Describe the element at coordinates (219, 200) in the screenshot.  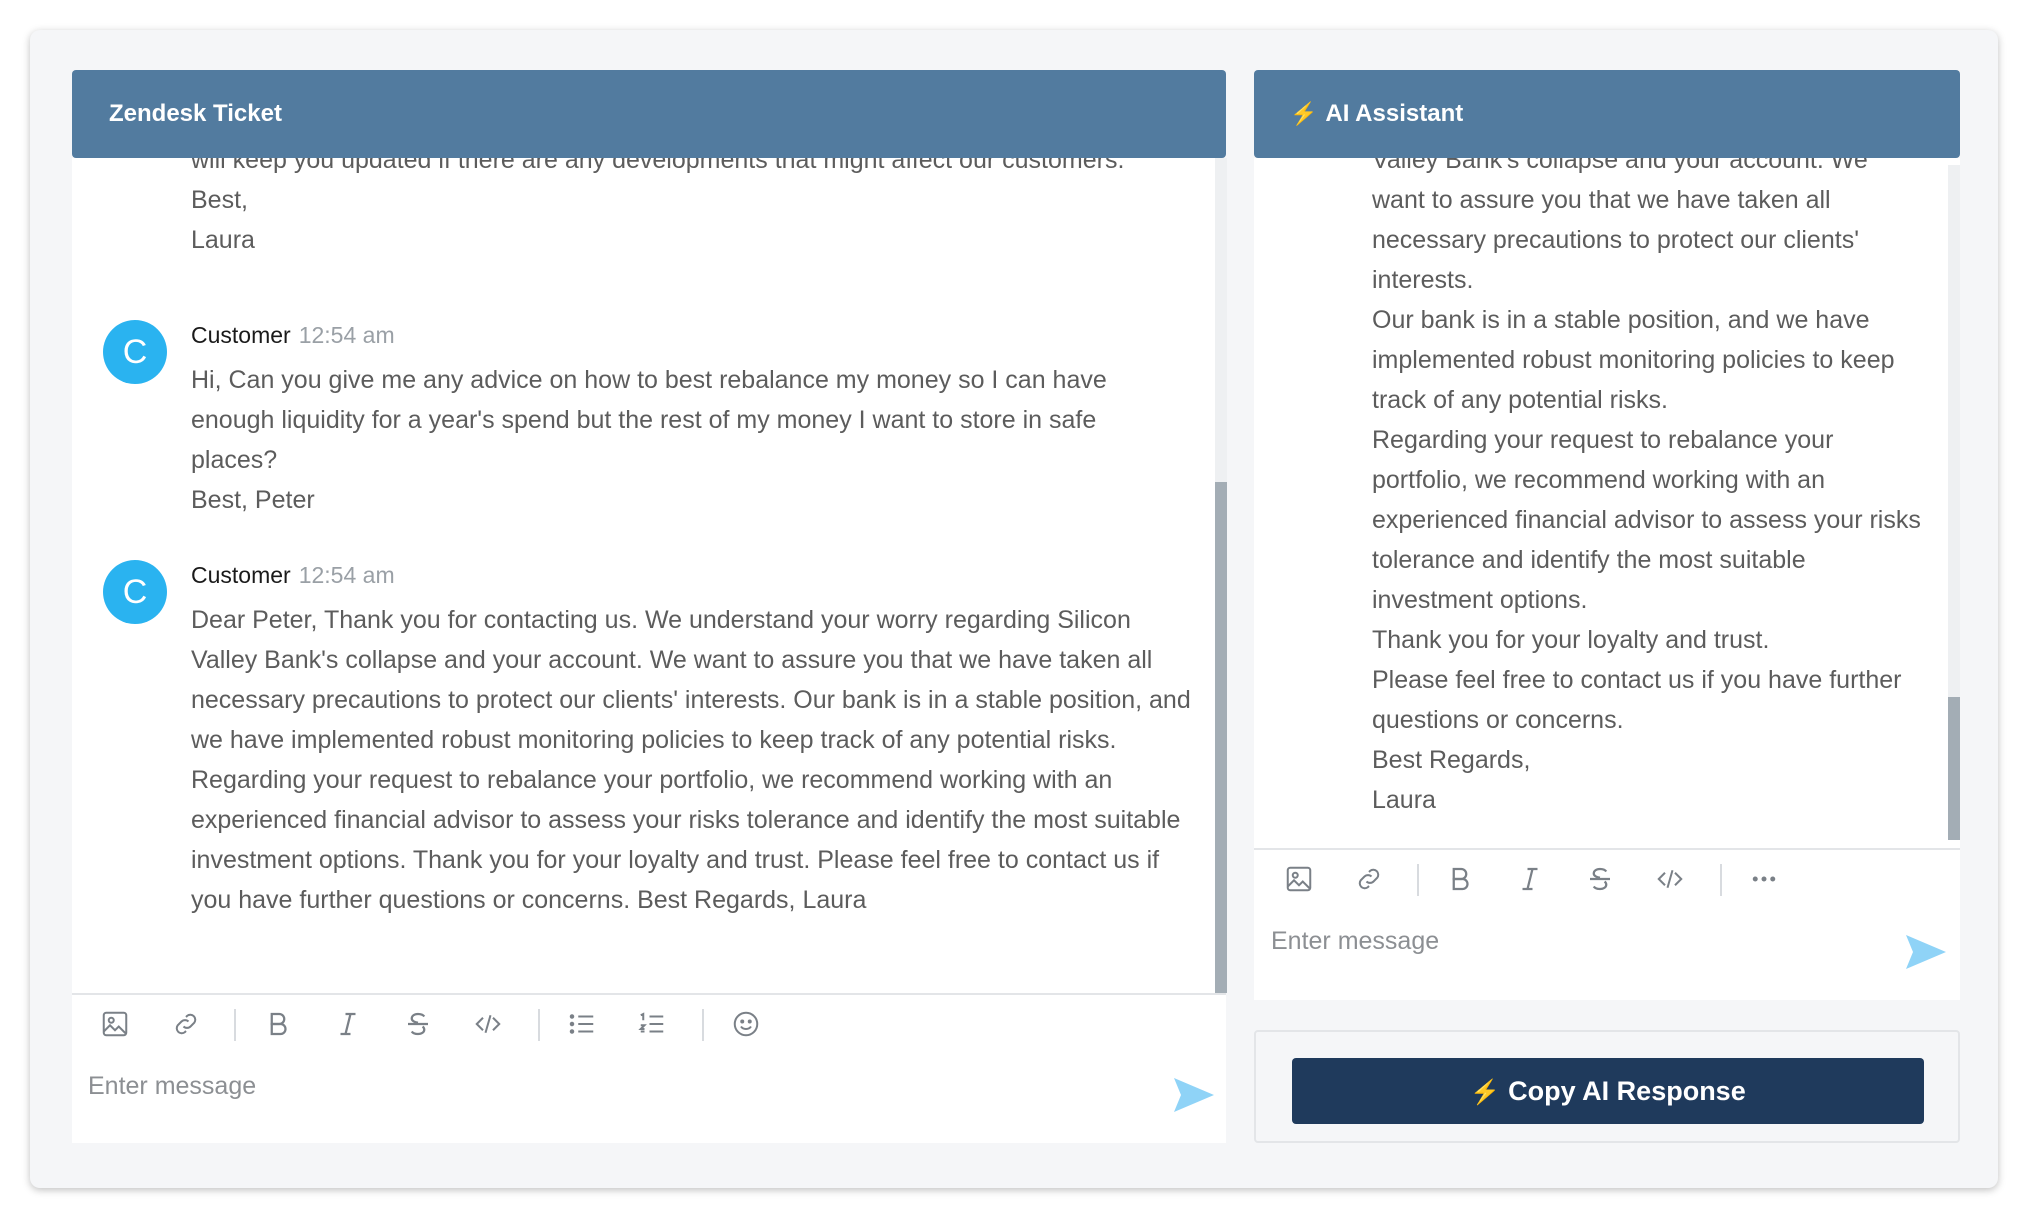
I see `message-line: Best,` at that location.